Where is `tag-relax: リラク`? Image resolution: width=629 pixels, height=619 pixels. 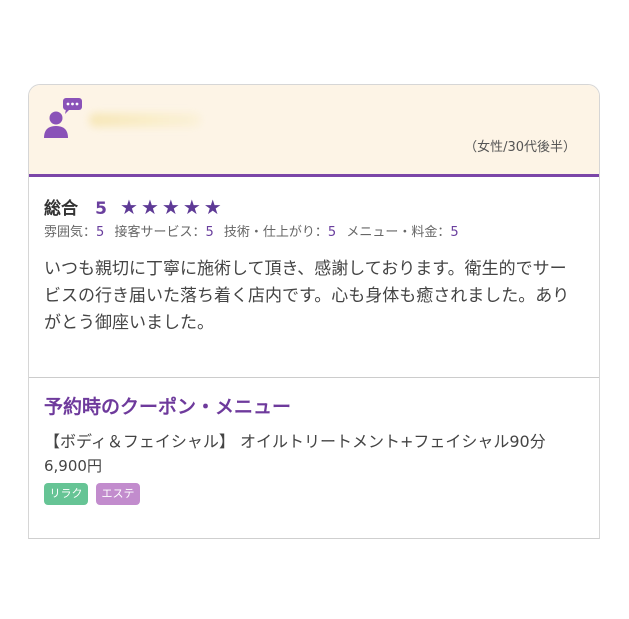
tag-relax: リラク is located at coordinates (66, 494).